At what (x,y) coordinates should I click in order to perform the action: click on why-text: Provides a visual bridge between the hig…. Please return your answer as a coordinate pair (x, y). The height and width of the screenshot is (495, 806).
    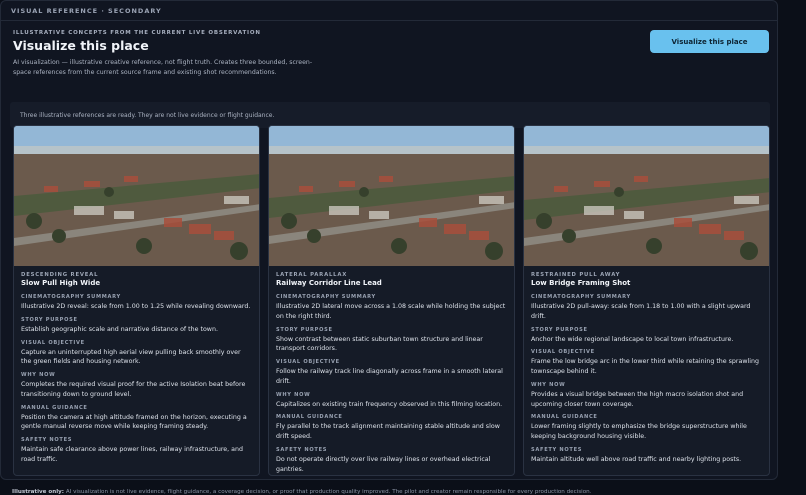
    Looking at the image, I should click on (637, 399).